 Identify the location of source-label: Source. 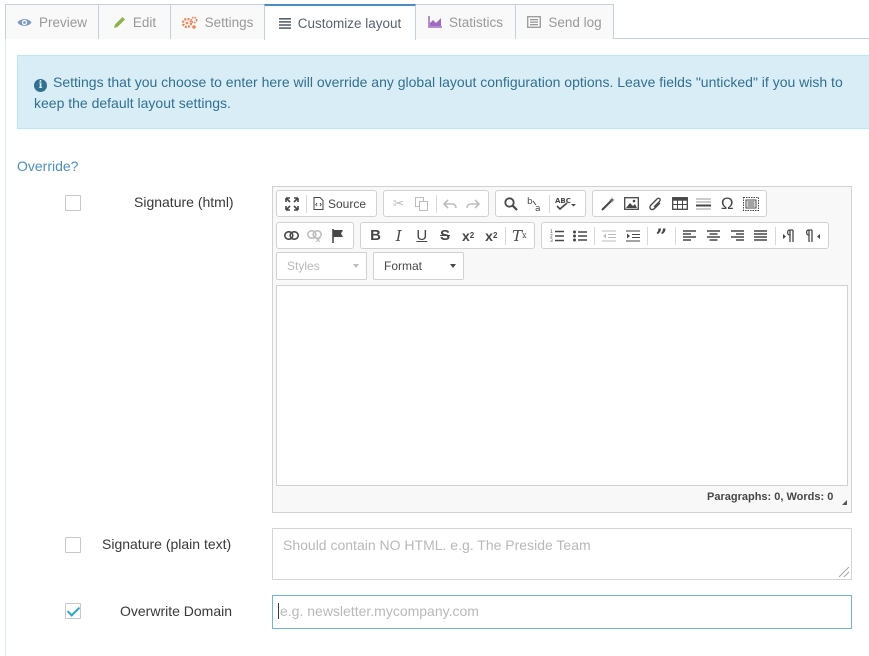
(347, 203).